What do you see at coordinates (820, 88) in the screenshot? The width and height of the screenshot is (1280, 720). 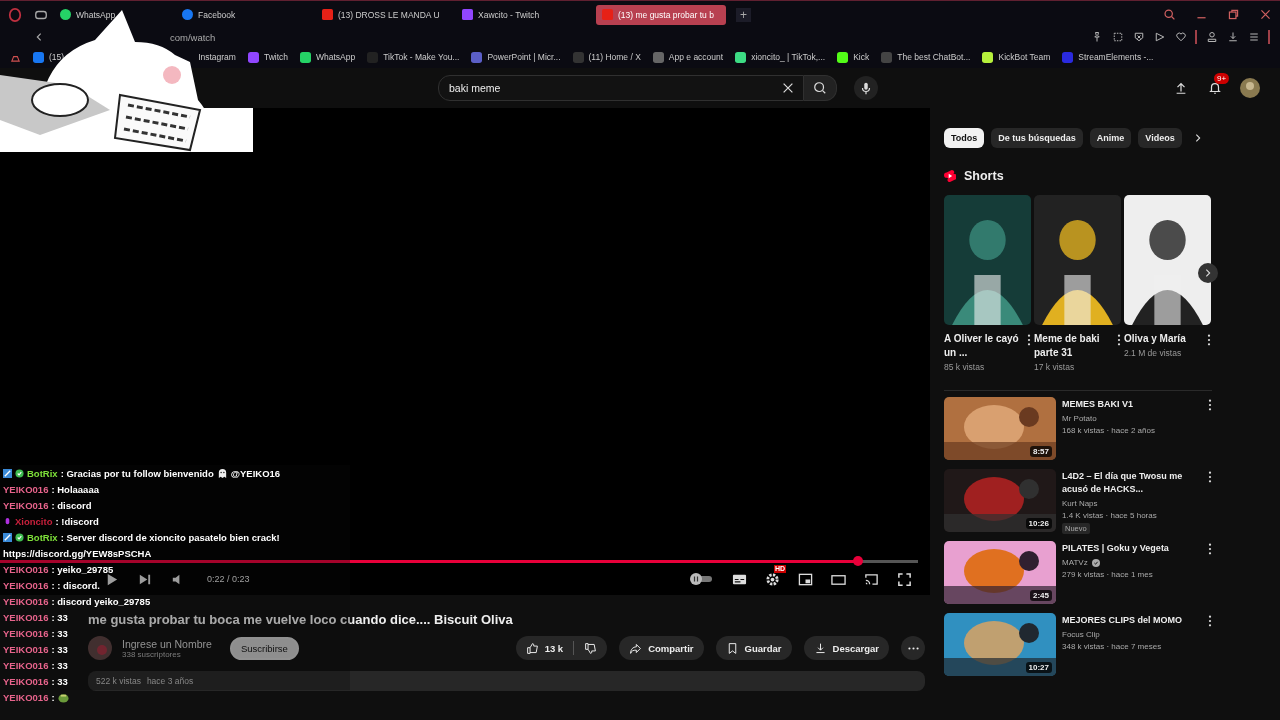 I see `search-button` at bounding box center [820, 88].